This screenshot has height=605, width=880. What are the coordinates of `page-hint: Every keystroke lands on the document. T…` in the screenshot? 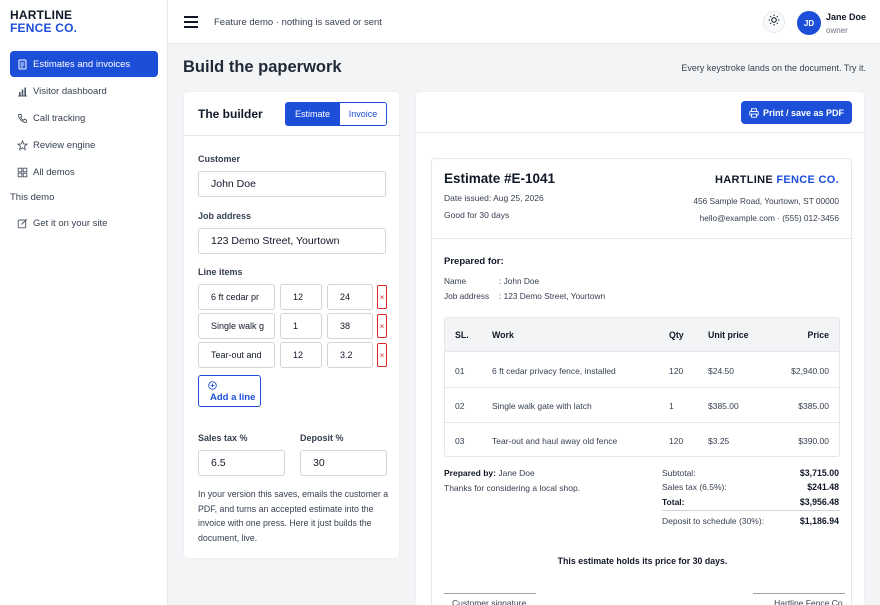 It's located at (773, 68).